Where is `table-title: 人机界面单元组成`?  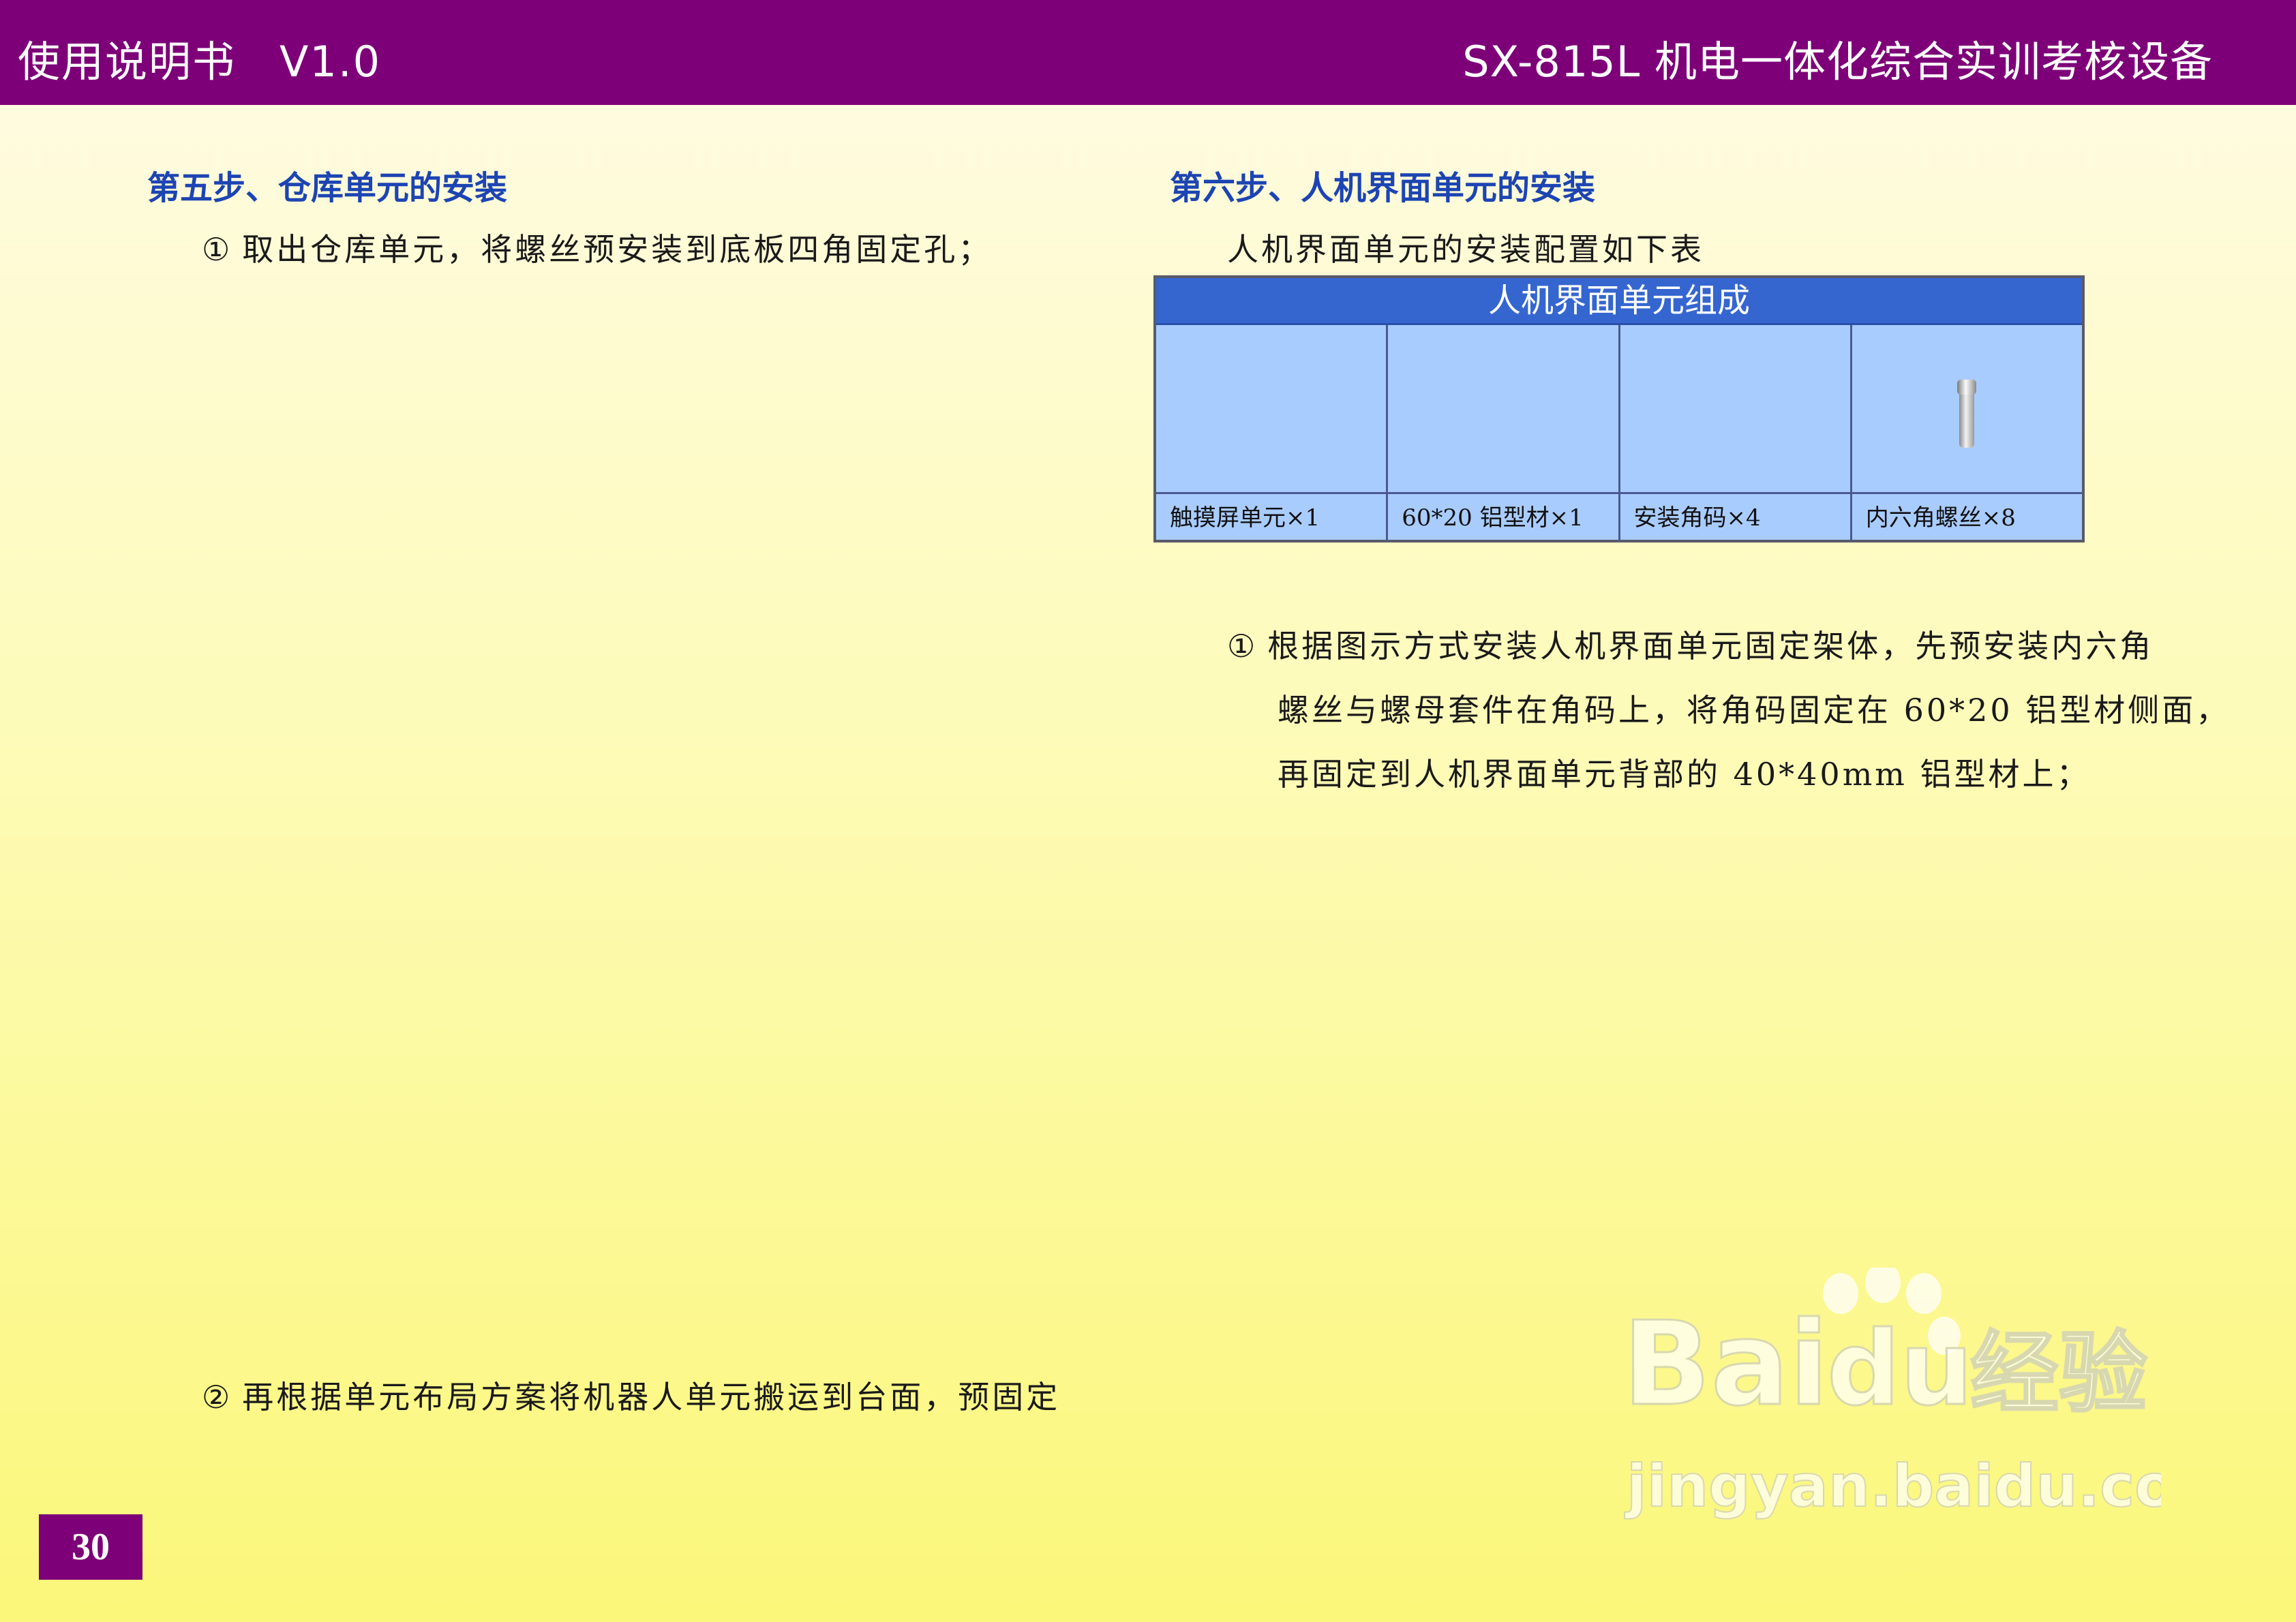
table-title: 人机界面单元组成 is located at coordinates (1619, 301).